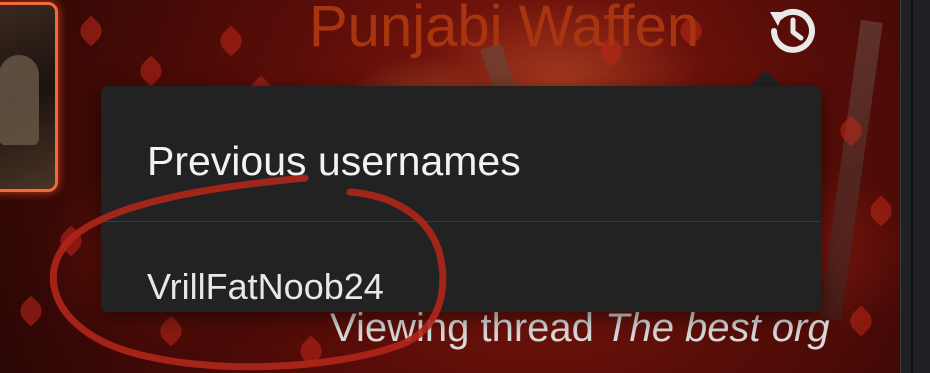 The width and height of the screenshot is (930, 373). What do you see at coordinates (19, 100) in the screenshot?
I see `avatar-figure` at bounding box center [19, 100].